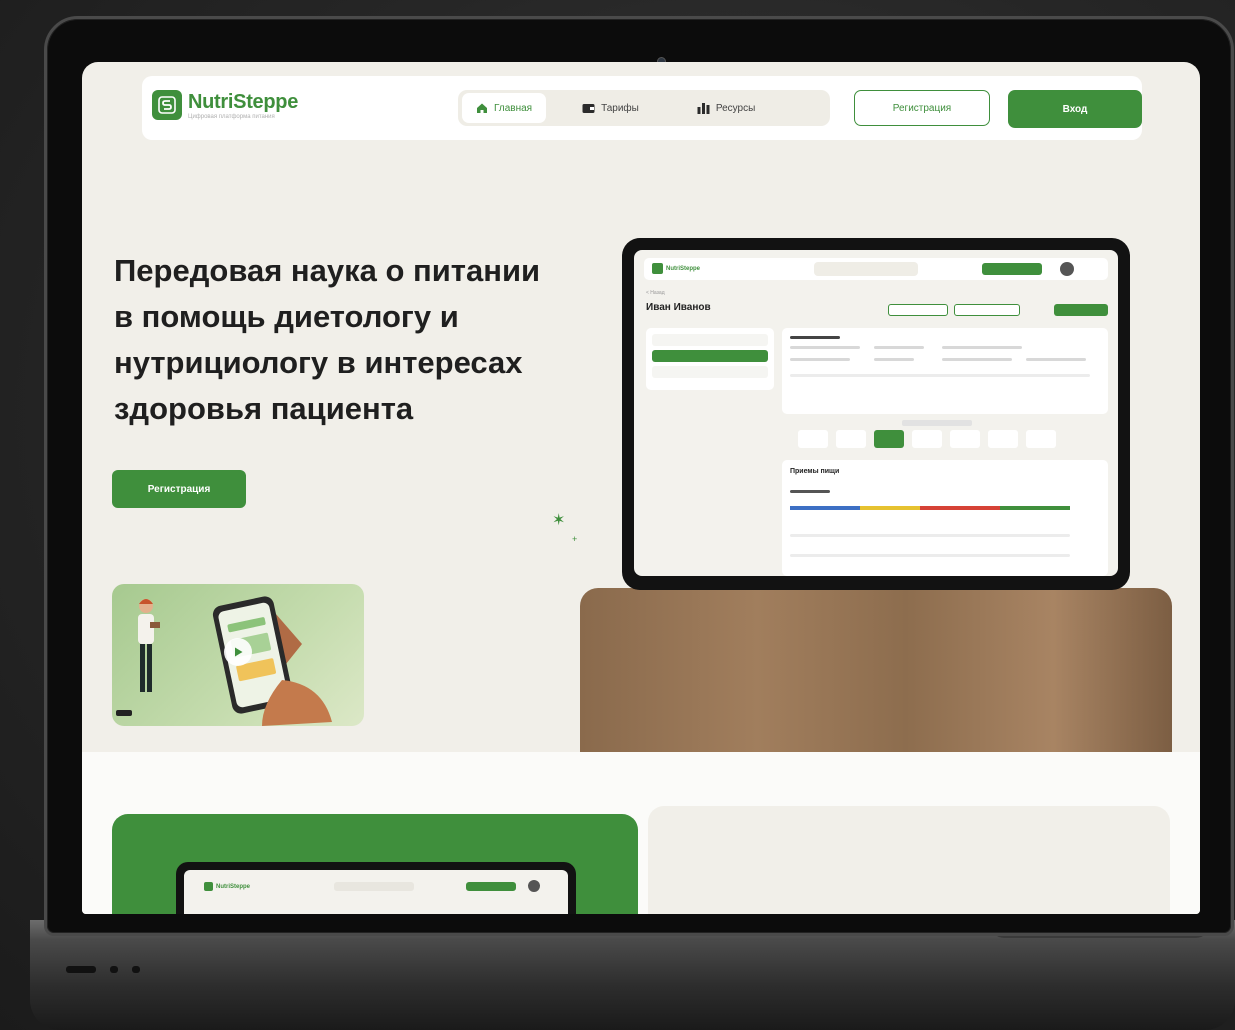 The width and height of the screenshot is (1235, 1030). Describe the element at coordinates (810, 491) in the screenshot. I see `meal-label` at that location.